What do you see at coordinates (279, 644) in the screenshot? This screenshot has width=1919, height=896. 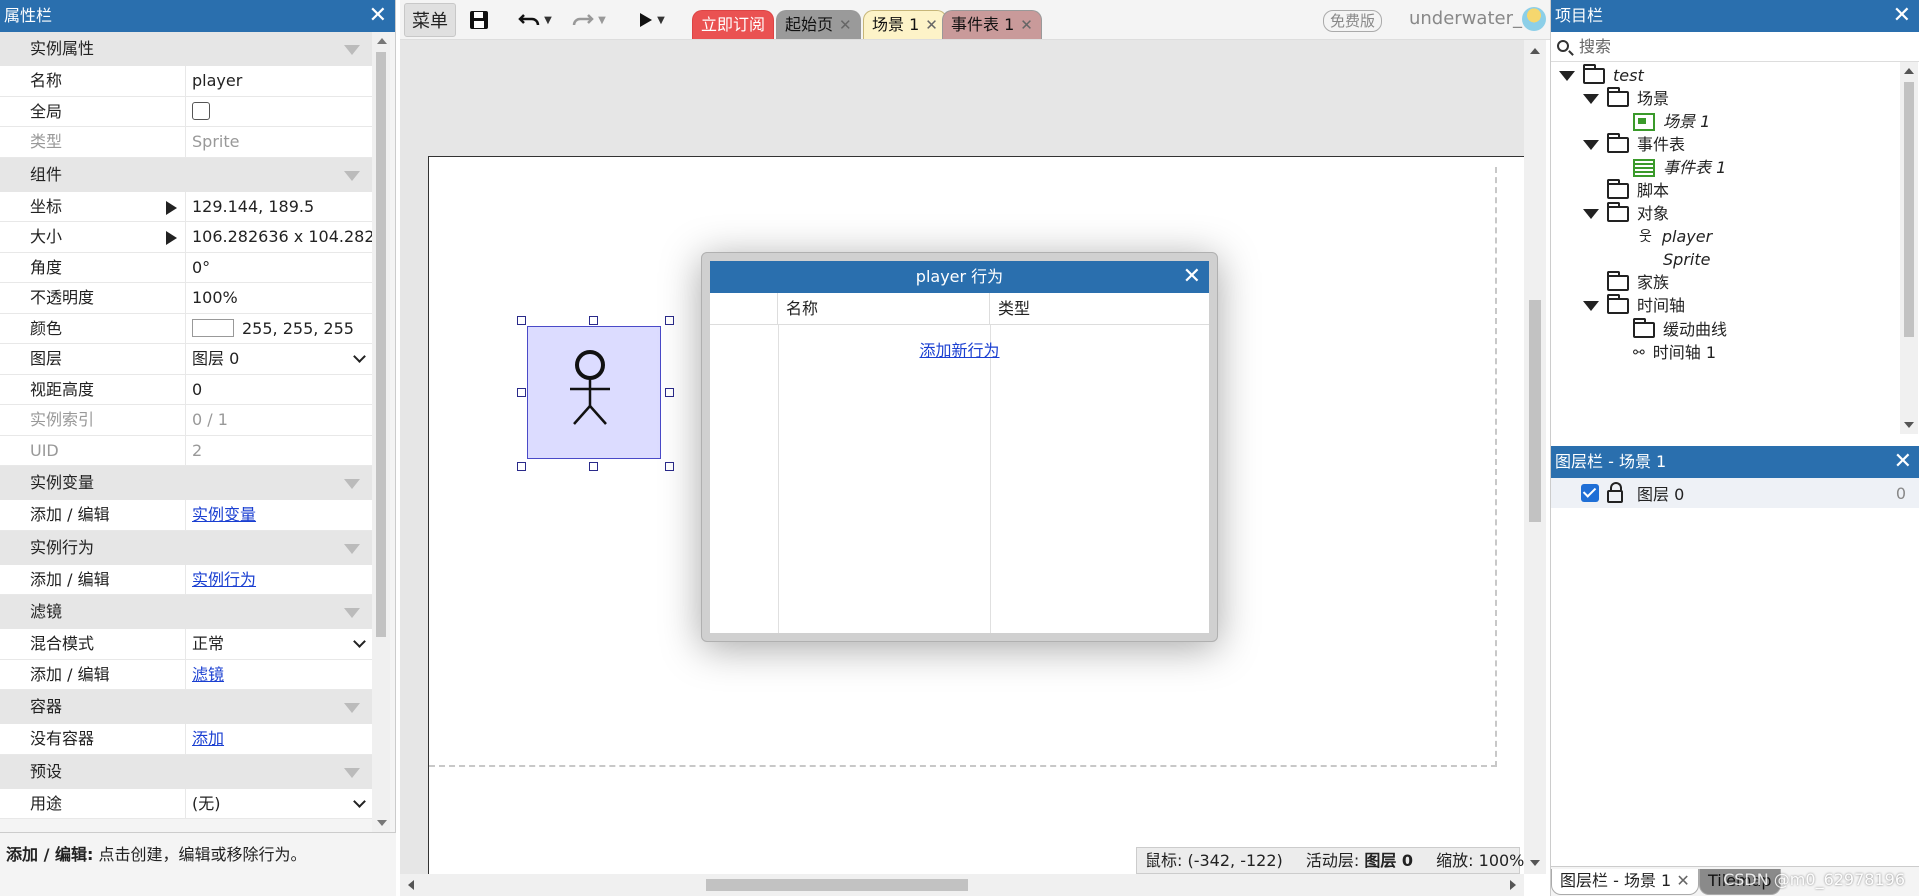 I see `blend-select: 正常` at bounding box center [279, 644].